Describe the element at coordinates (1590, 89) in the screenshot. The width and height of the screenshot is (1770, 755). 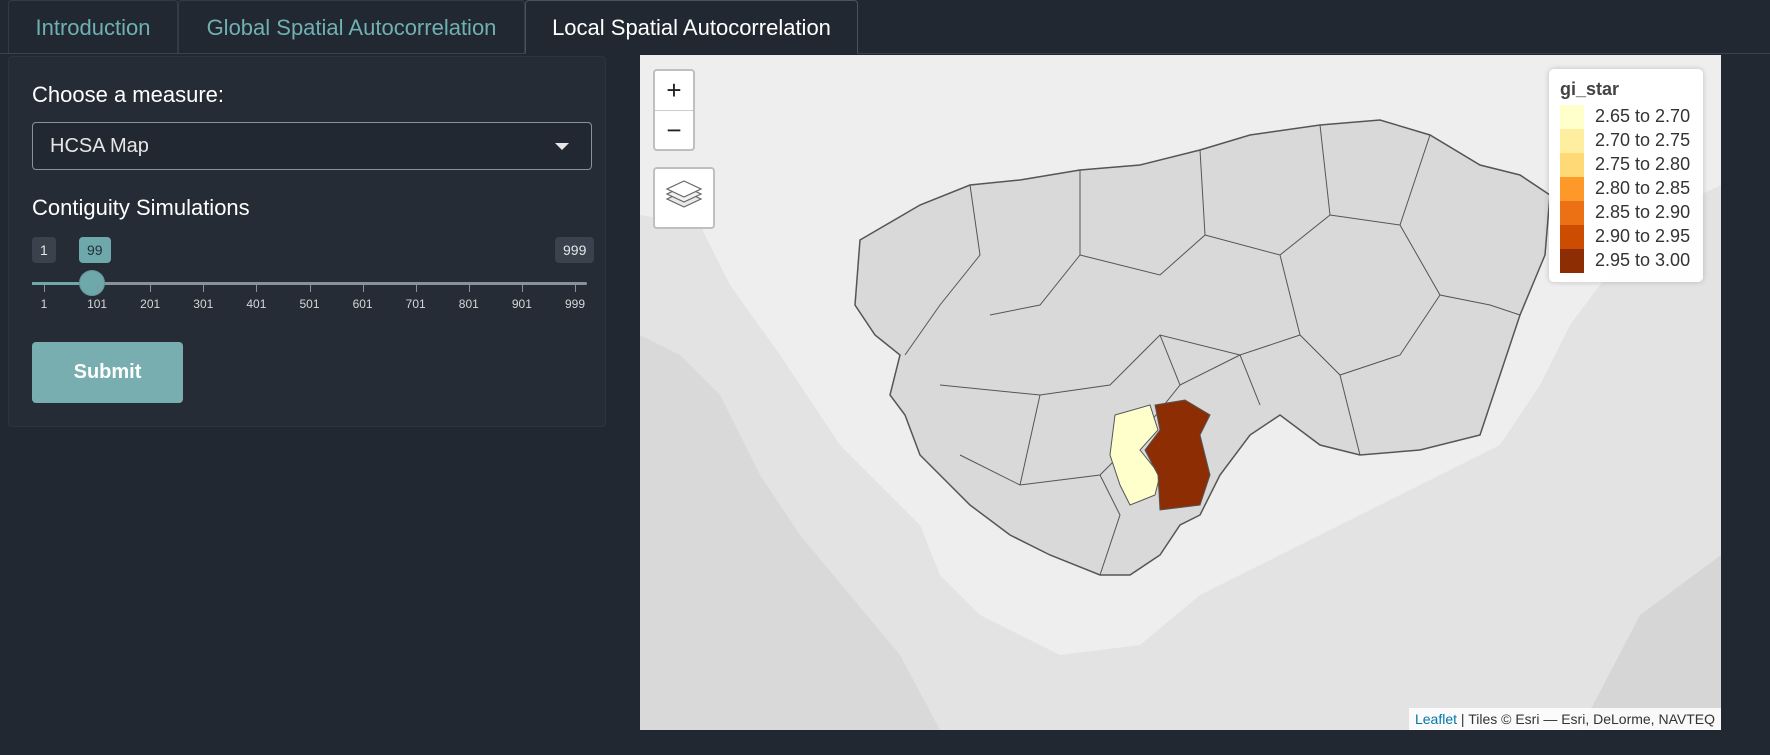
I see `legend-title: gi_star` at that location.